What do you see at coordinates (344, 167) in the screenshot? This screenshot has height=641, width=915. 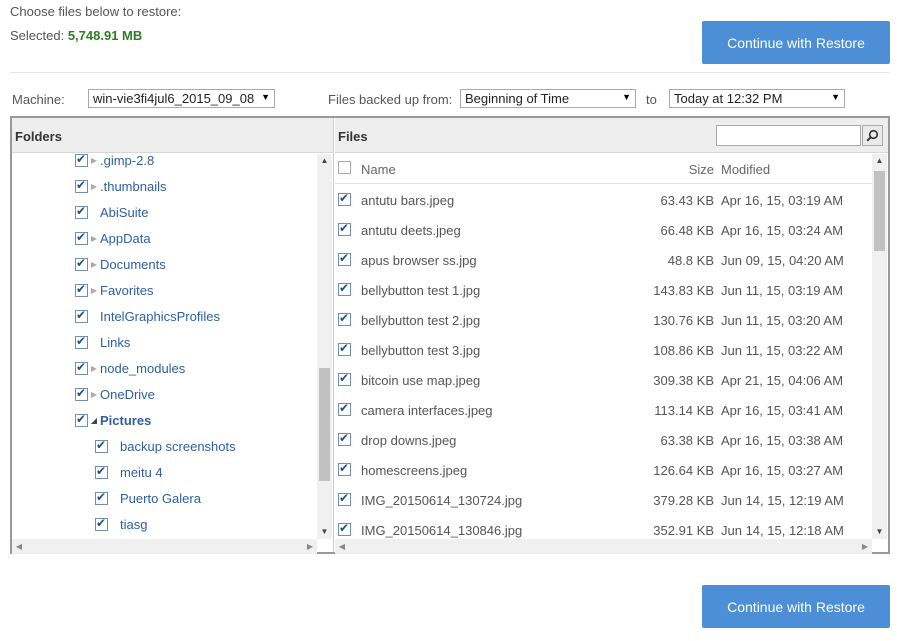 I see `select-all-checkbox` at bounding box center [344, 167].